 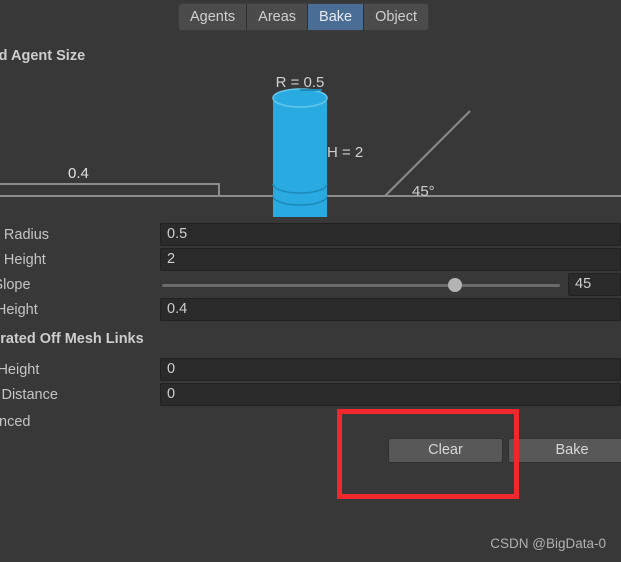 What do you see at coordinates (548, 543) in the screenshot?
I see `watermark: CSDN @BigData-0` at bounding box center [548, 543].